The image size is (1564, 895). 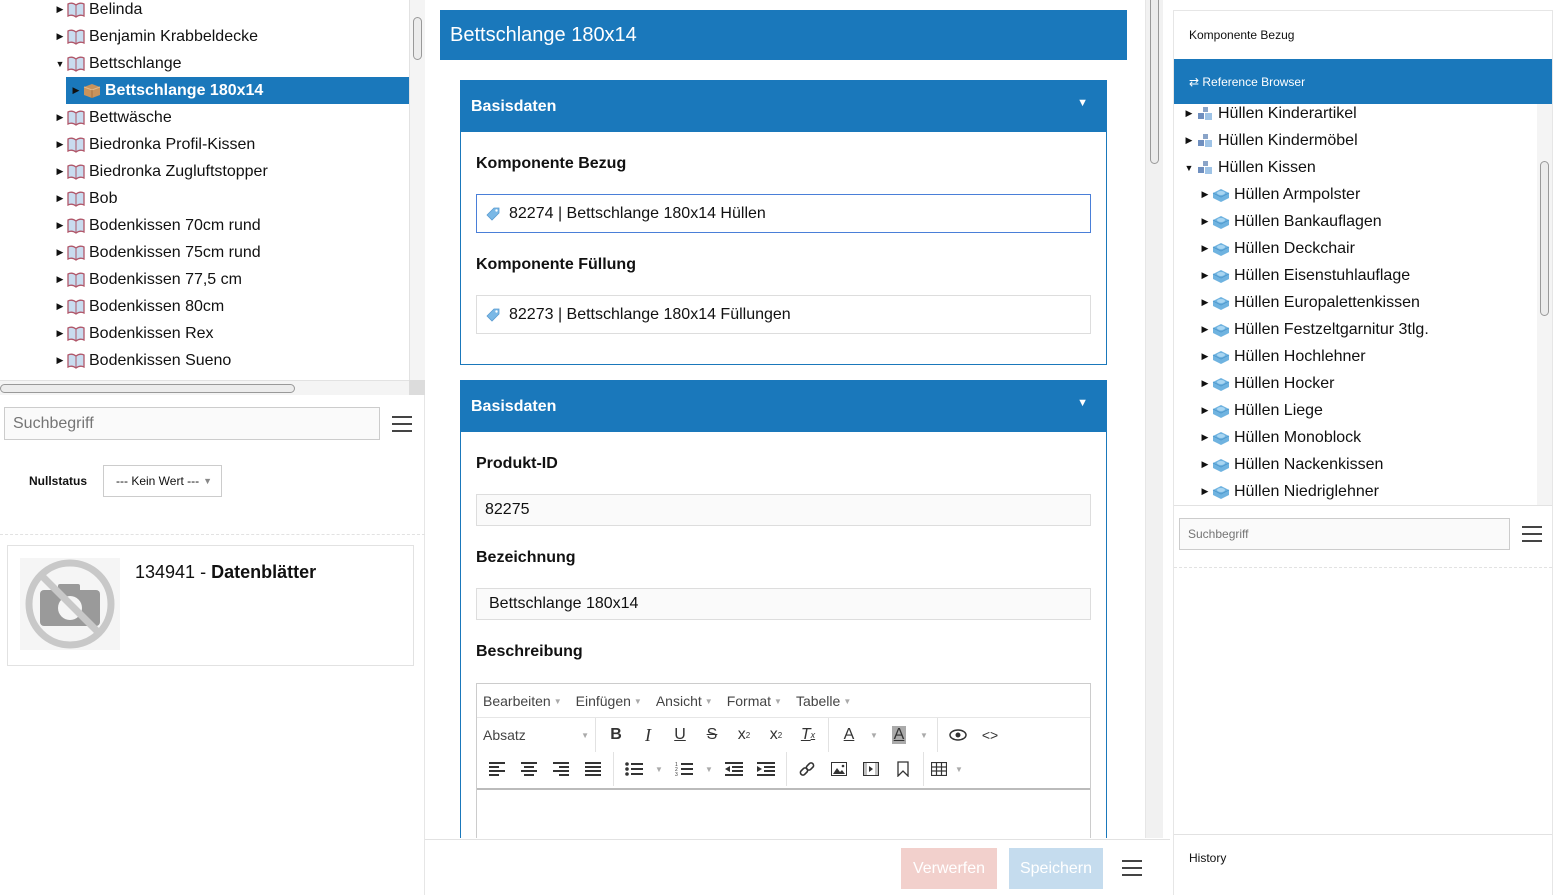 What do you see at coordinates (148, 279) in the screenshot?
I see `tree-node: ▶ Bodenkissen 77,5 cm` at bounding box center [148, 279].